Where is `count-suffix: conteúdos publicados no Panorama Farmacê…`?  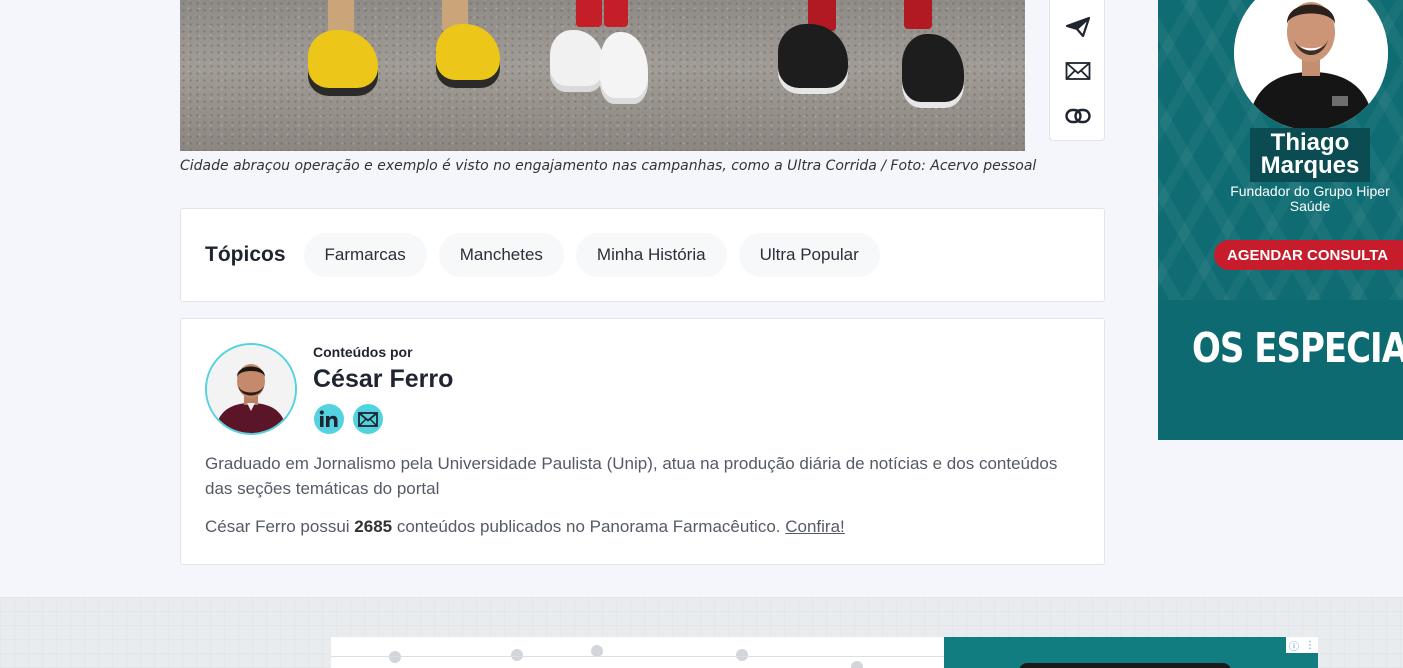 count-suffix: conteúdos publicados no Panorama Farmacê… is located at coordinates (589, 526).